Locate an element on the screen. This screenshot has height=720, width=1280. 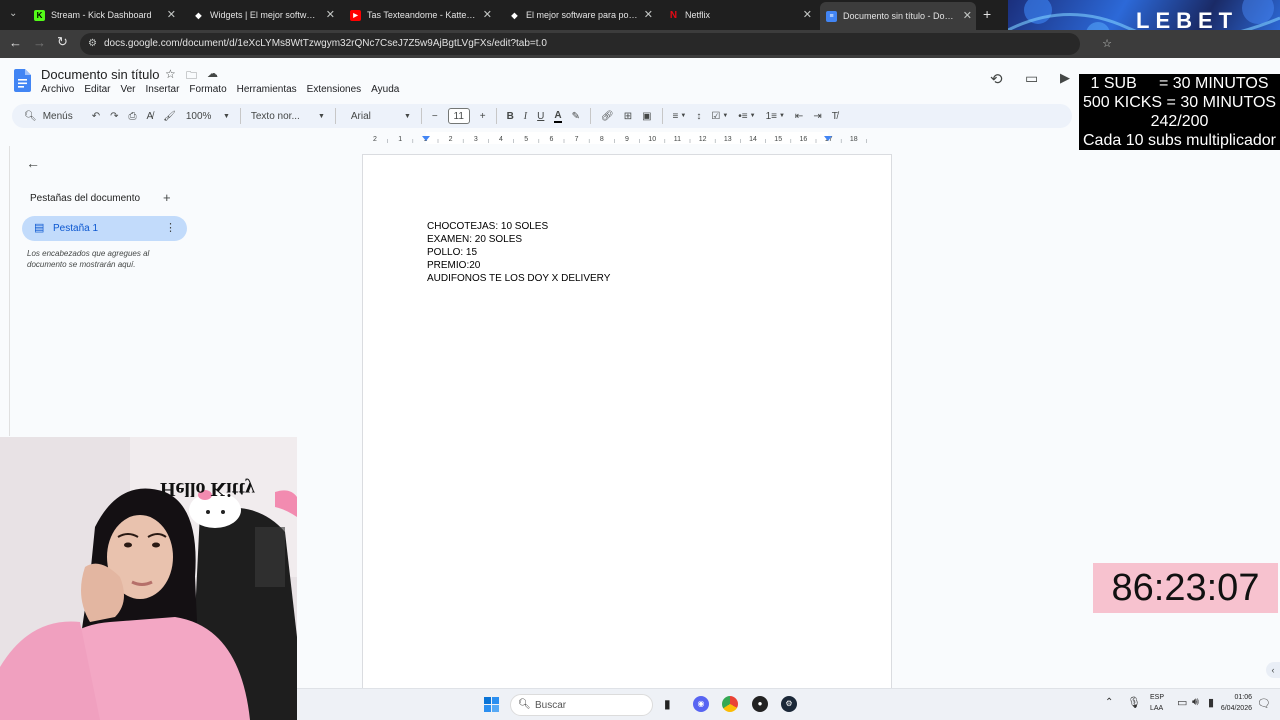
new-tab-icon: + is located at coordinates (987, 14).